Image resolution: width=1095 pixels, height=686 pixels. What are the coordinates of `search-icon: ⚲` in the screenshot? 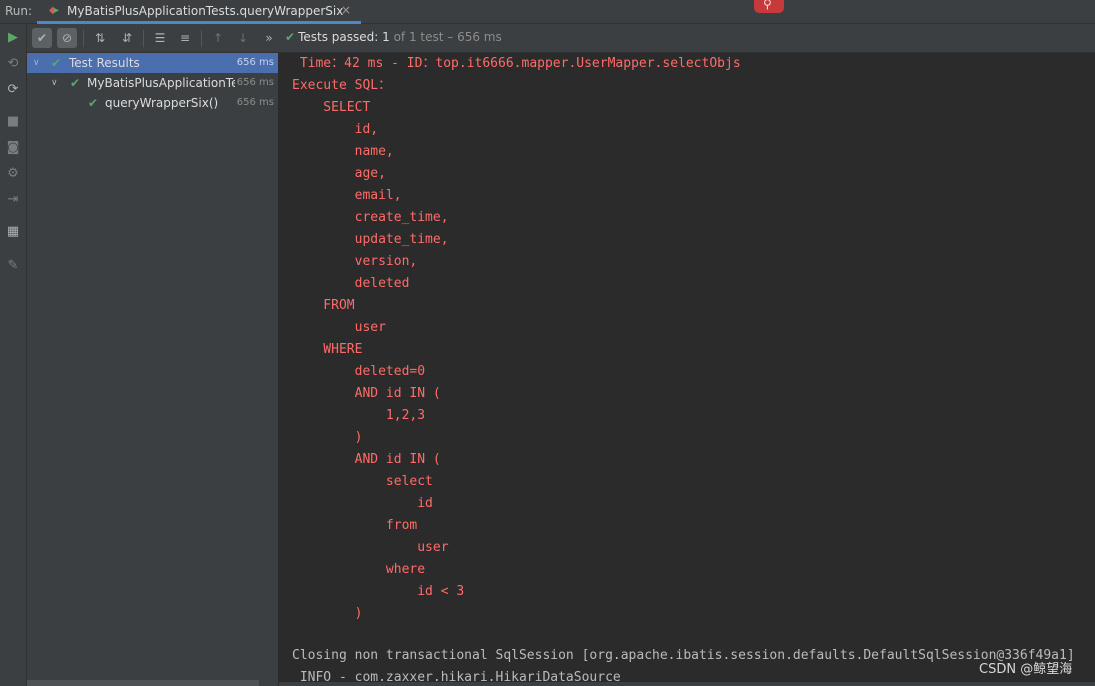 It's located at (767, 5).